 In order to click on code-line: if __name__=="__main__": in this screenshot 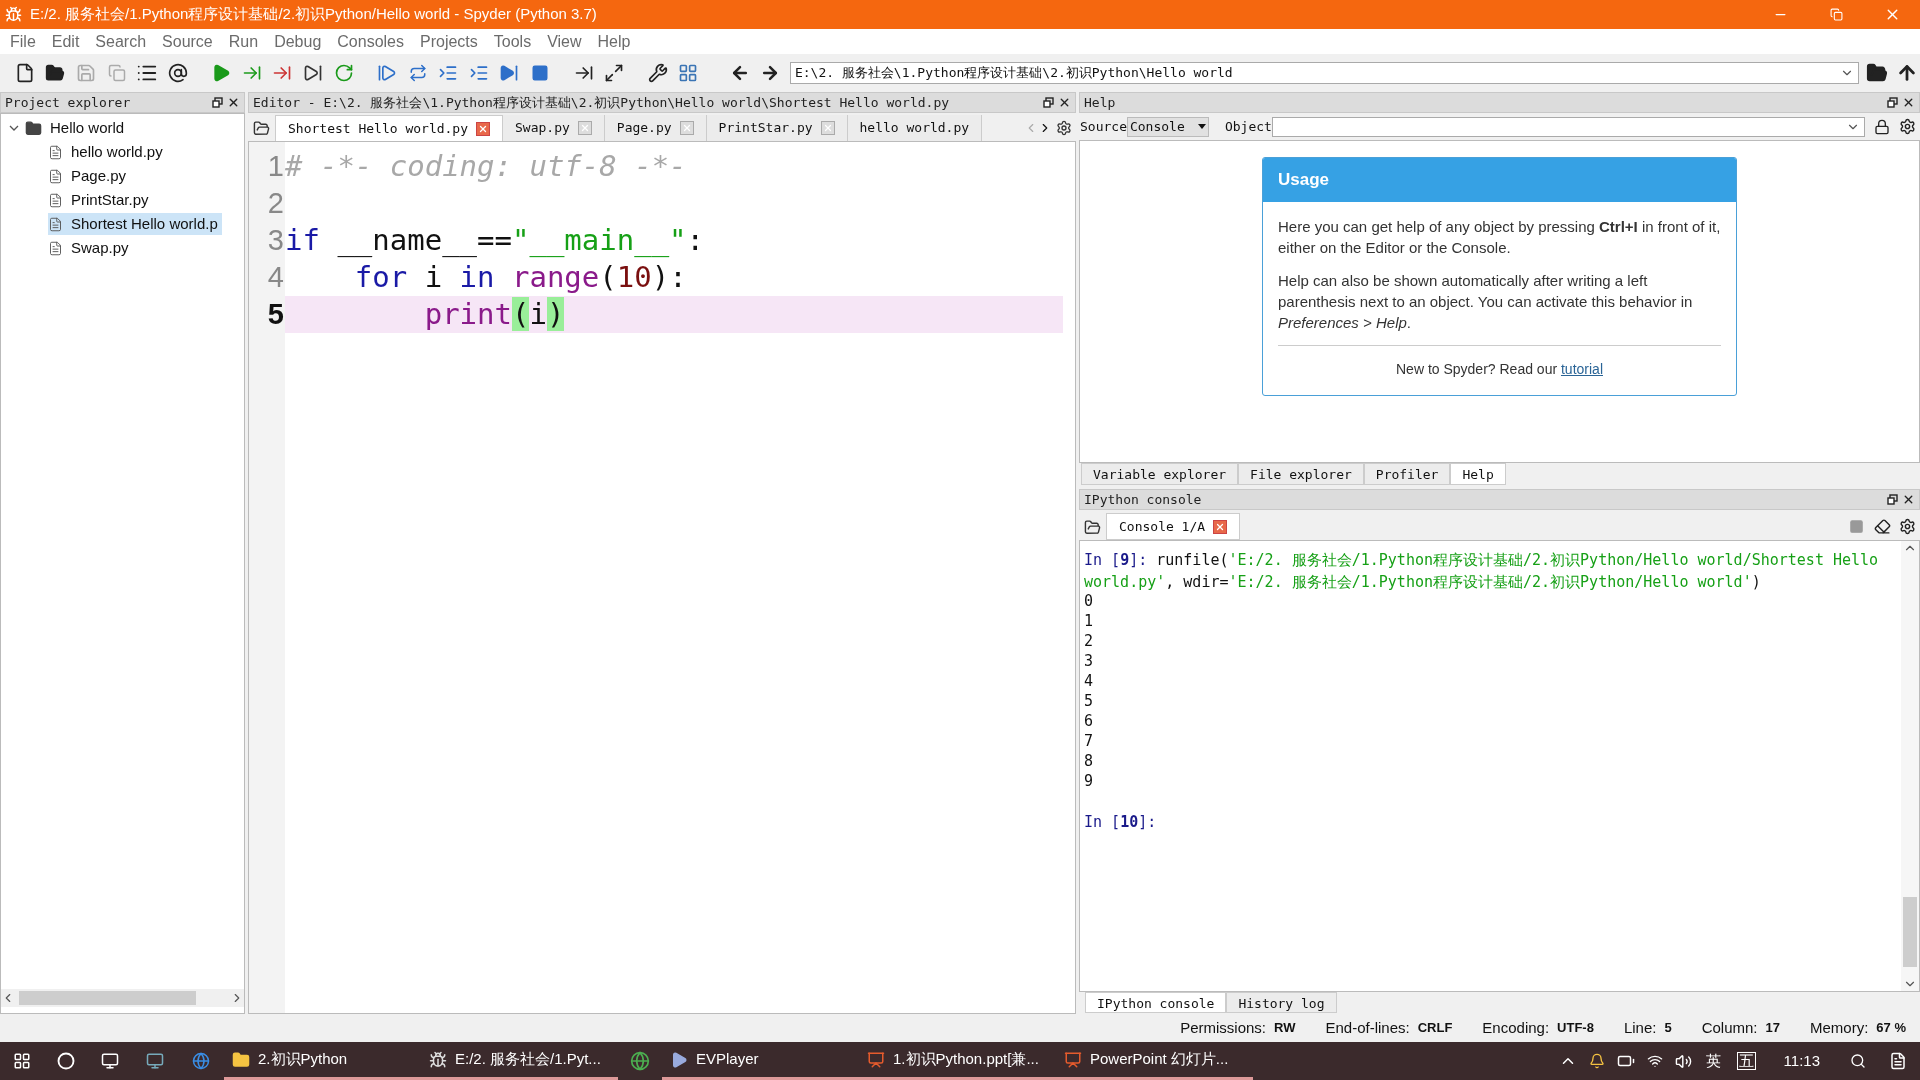, I will do `click(495, 240)`.